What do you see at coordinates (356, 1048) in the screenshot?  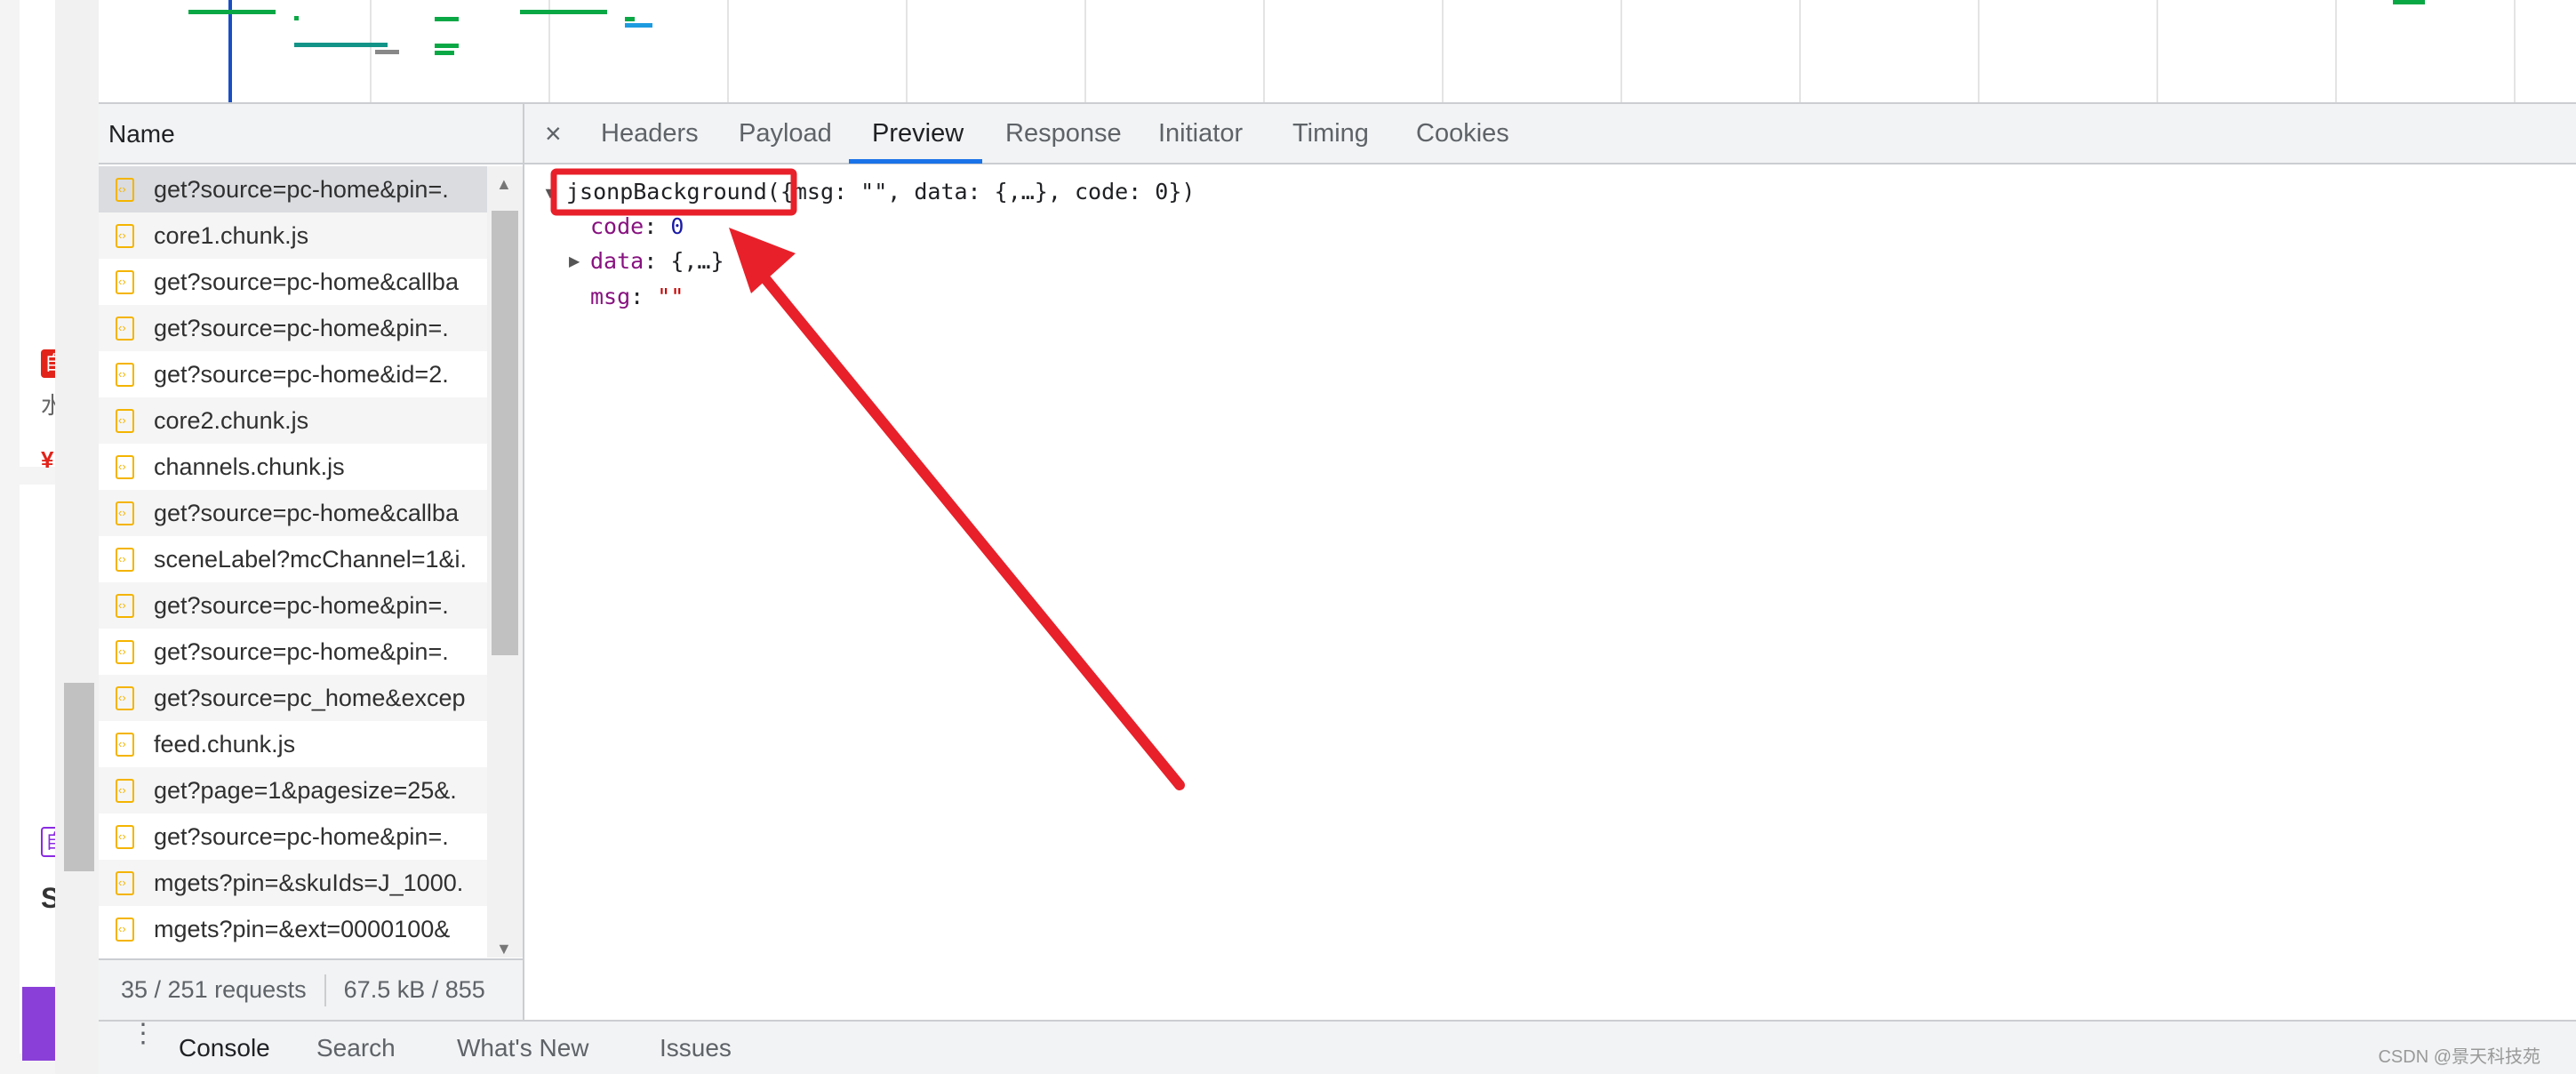 I see `drawer-tab-search: Search` at bounding box center [356, 1048].